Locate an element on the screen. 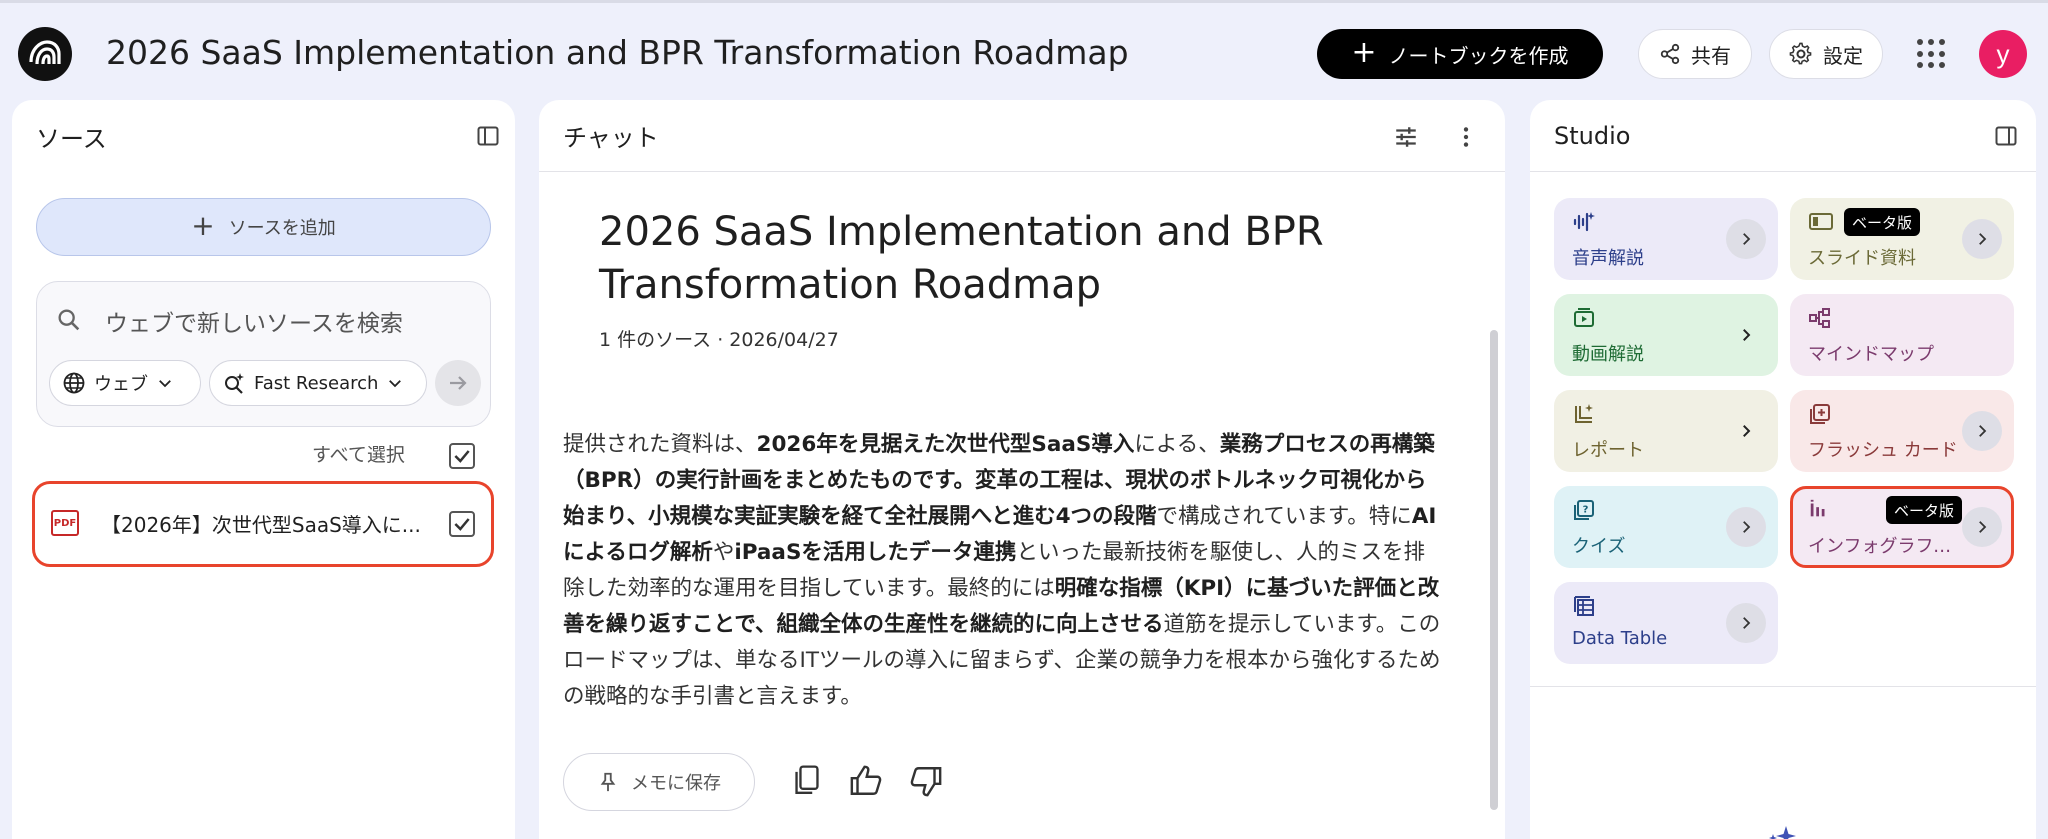  studio-tile-data-table: Data Table is located at coordinates (1666, 623).